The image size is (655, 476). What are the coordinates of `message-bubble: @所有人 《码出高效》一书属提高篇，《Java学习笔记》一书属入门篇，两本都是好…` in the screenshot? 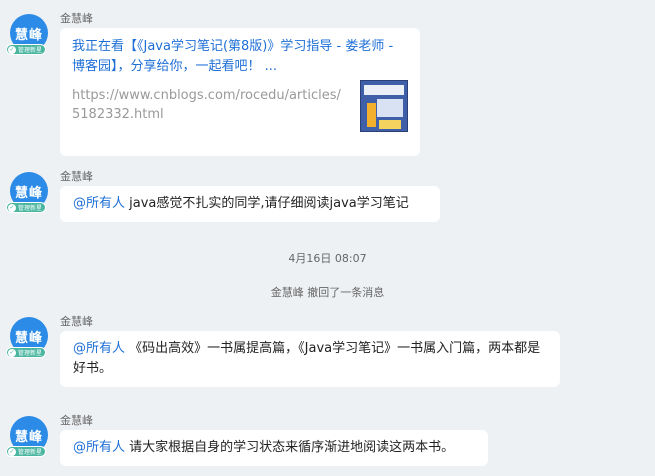 It's located at (310, 359).